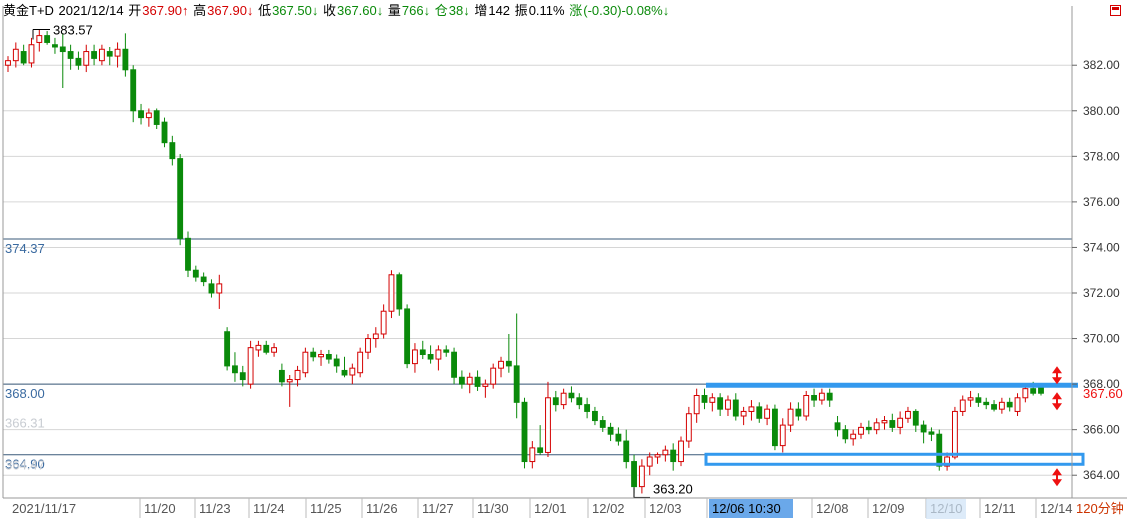 The height and width of the screenshot is (520, 1127). I want to click on x-tick-label: 11/23, so click(215, 508).